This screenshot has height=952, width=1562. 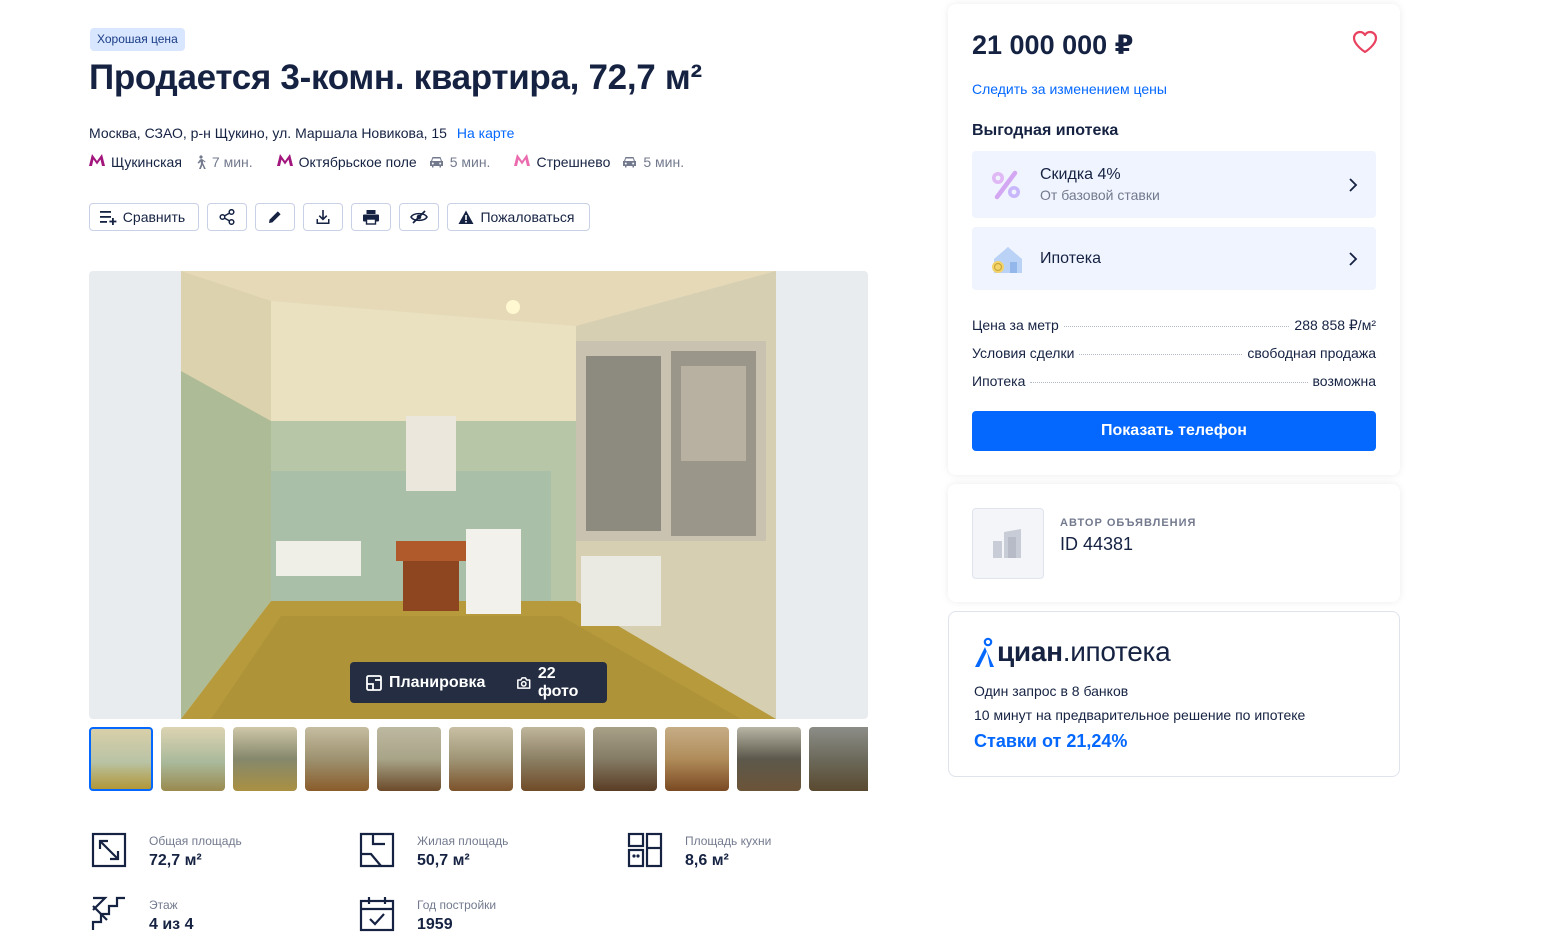 I want to click on layout-button: Планировка, so click(x=425, y=682).